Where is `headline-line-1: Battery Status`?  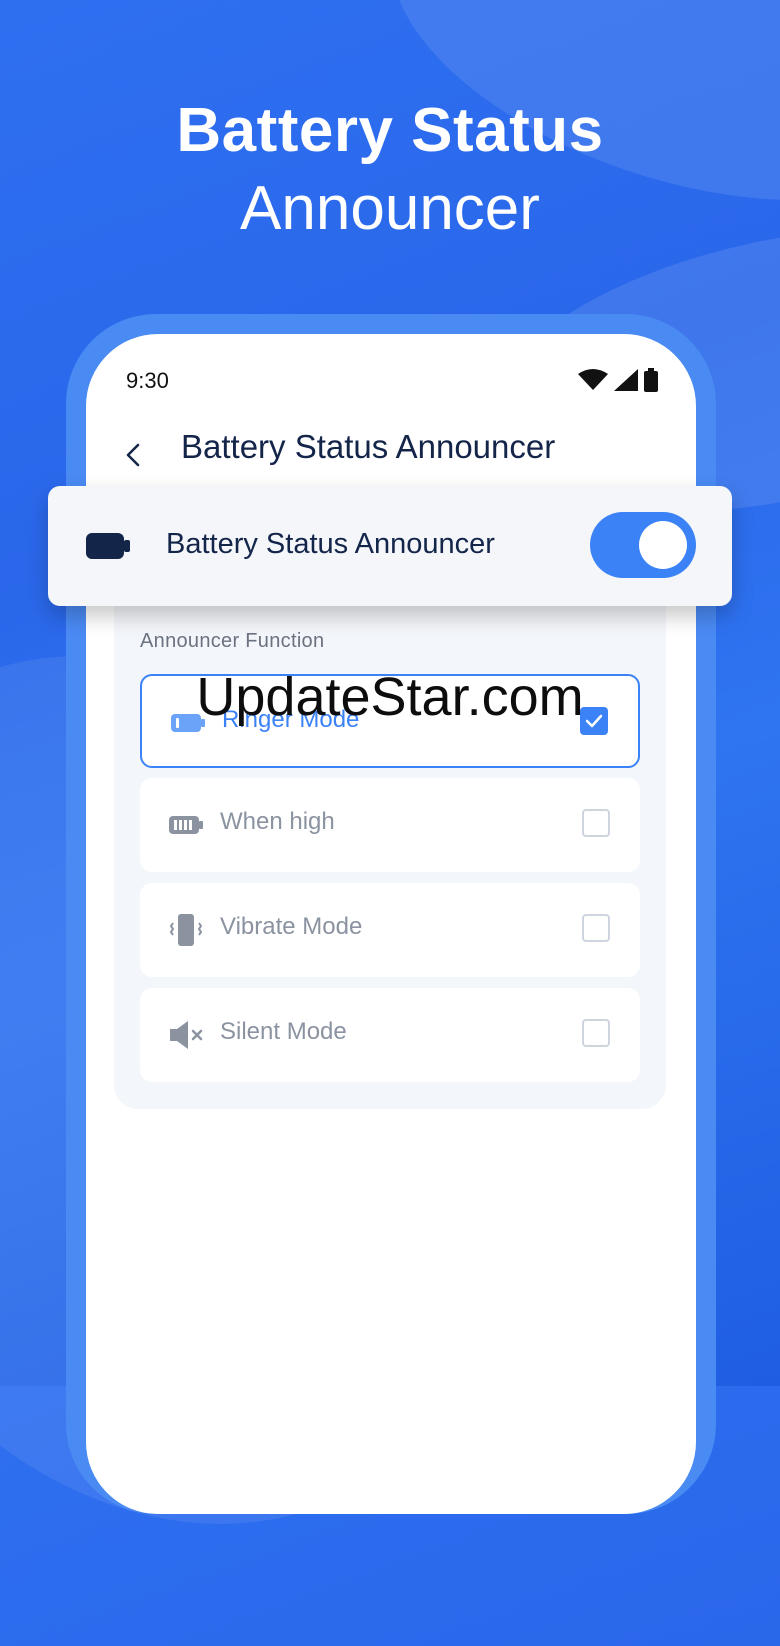
headline-line-1: Battery Status is located at coordinates (390, 130).